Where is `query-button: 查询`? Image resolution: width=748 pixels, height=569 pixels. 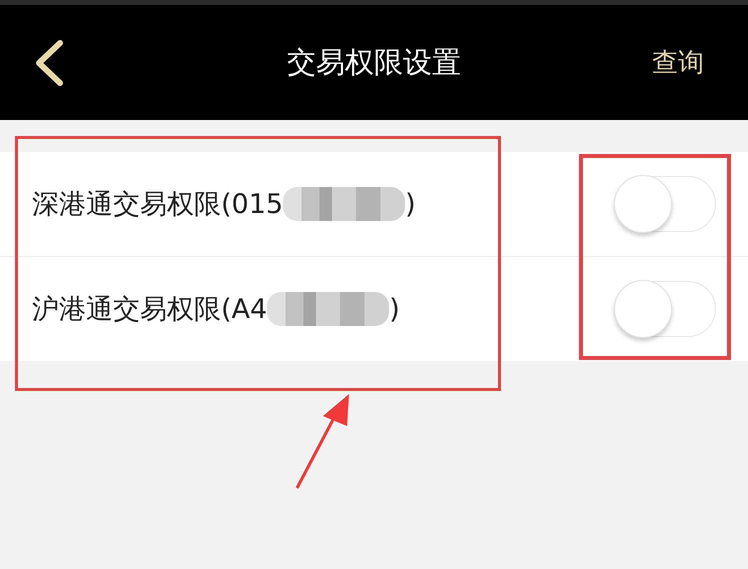
query-button: 查询 is located at coordinates (678, 62).